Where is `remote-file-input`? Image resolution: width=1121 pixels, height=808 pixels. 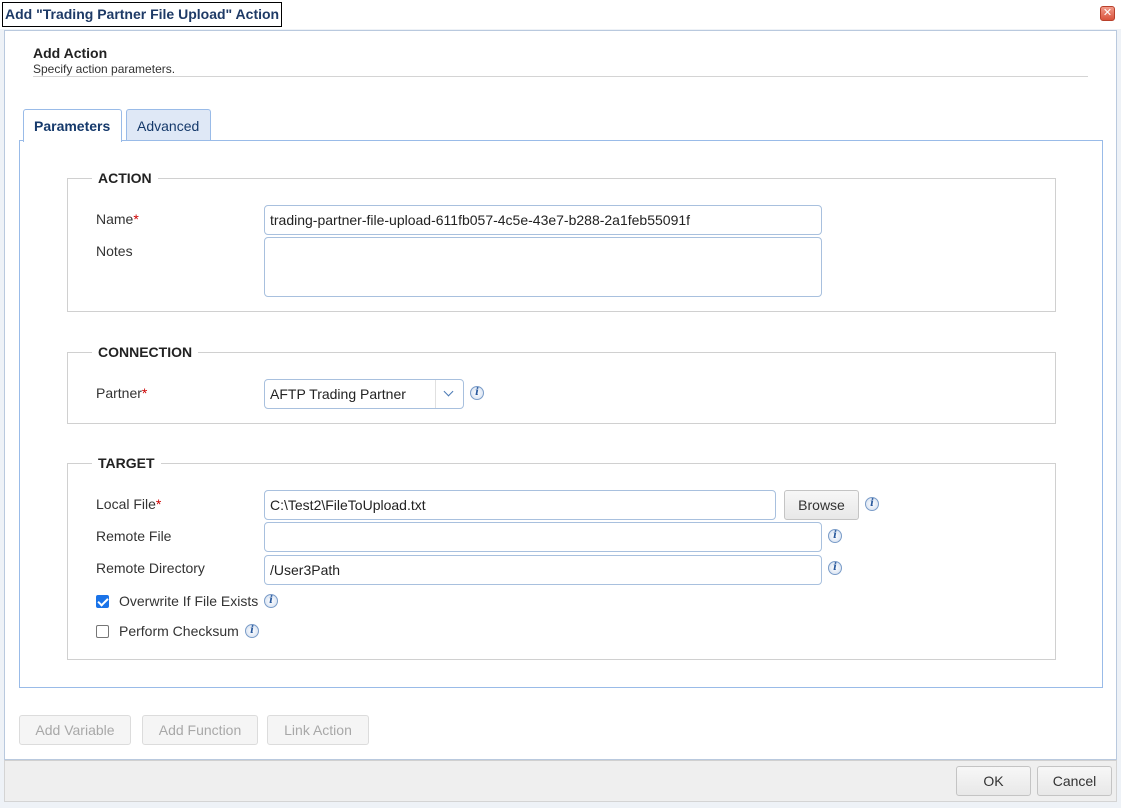
remote-file-input is located at coordinates (543, 537).